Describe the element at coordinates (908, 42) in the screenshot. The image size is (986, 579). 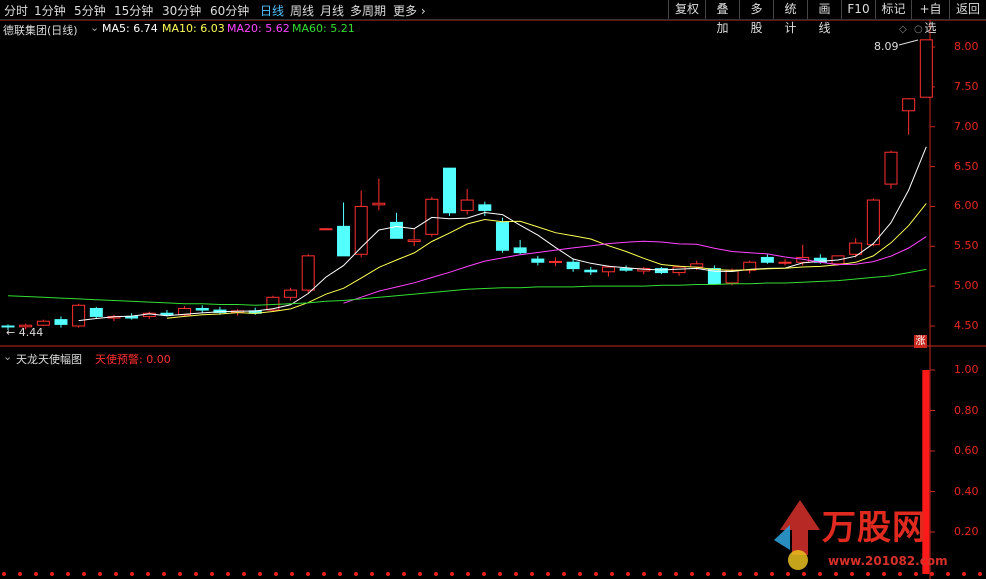
I see `high-arrow` at that location.